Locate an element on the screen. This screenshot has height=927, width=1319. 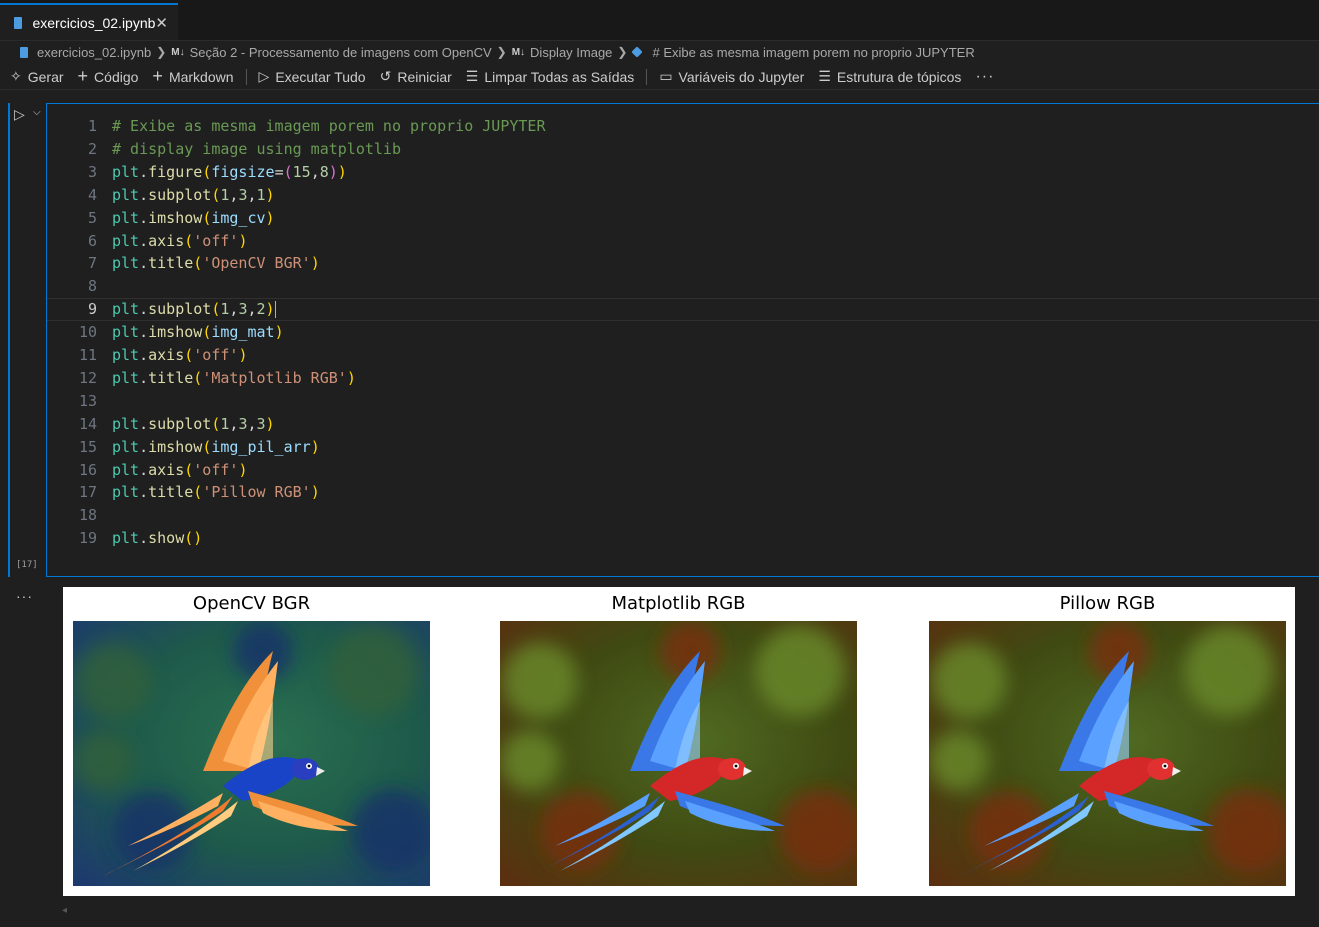
line-number: 11 is located at coordinates (87, 355).